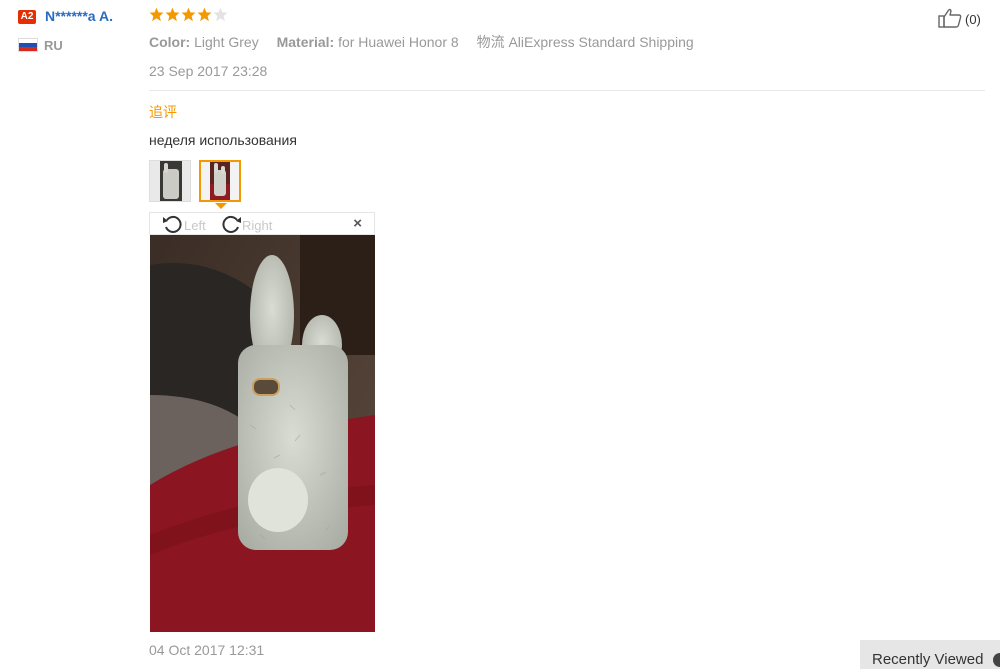 Image resolution: width=1000 pixels, height=669 pixels. I want to click on star-empty-icon, so click(220, 14).